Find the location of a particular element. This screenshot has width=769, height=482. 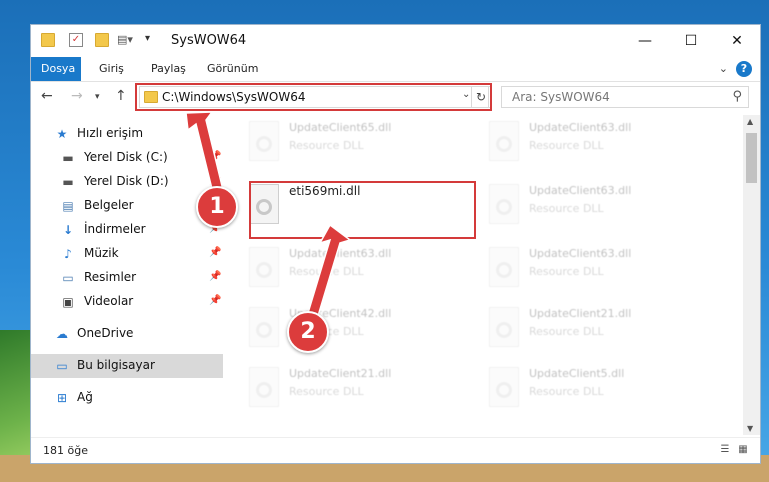

callout-badge-1: 1 is located at coordinates (217, 207).